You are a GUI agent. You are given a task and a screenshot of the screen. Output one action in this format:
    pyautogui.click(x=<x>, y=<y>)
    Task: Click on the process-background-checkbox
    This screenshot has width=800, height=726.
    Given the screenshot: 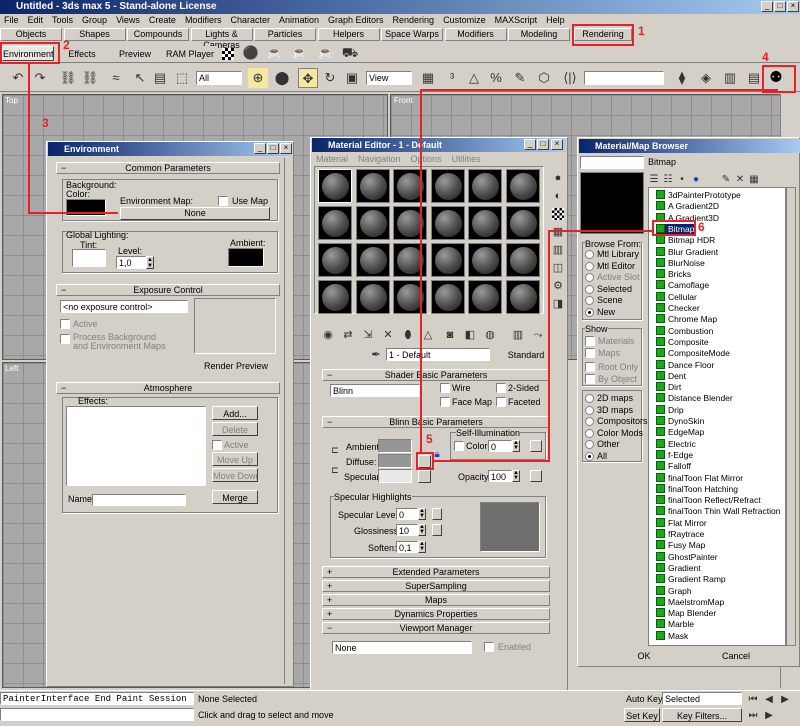 What is the action you would take?
    pyautogui.click(x=65, y=339)
    